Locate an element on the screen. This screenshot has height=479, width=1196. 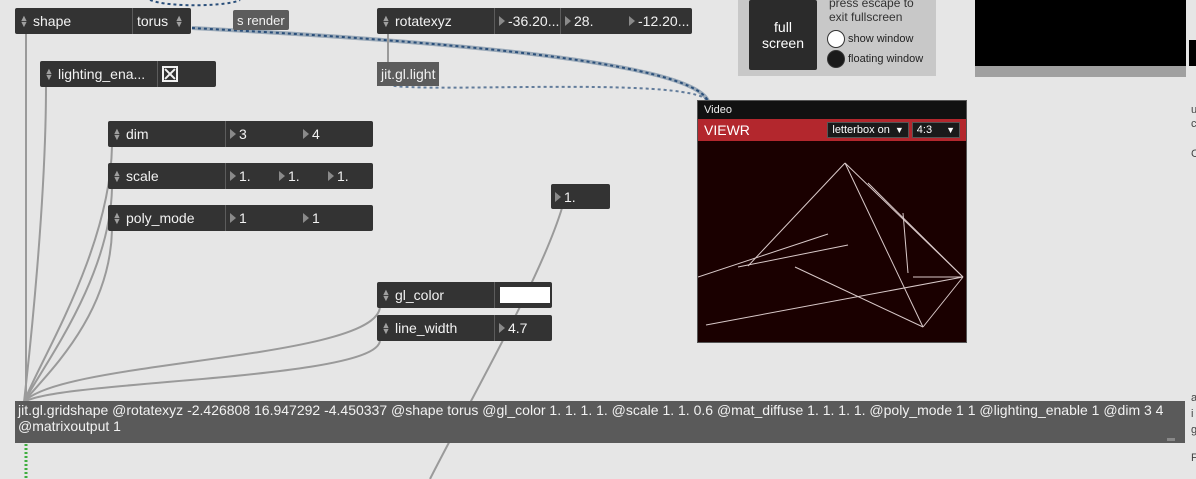
cord-poly is located at coordinates (68, 316).